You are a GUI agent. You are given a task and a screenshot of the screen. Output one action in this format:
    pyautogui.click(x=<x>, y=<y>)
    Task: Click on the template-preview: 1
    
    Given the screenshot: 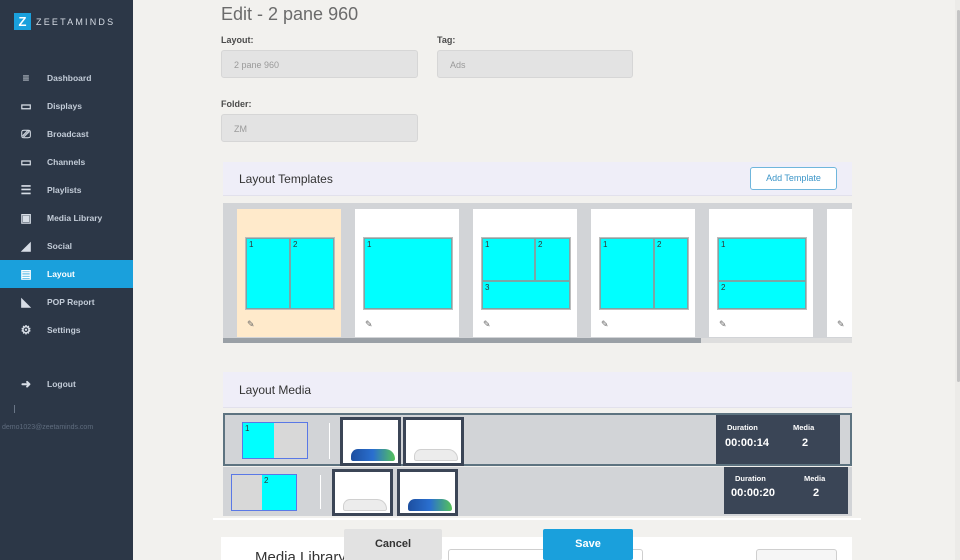 What is the action you would take?
    pyautogui.click(x=408, y=273)
    